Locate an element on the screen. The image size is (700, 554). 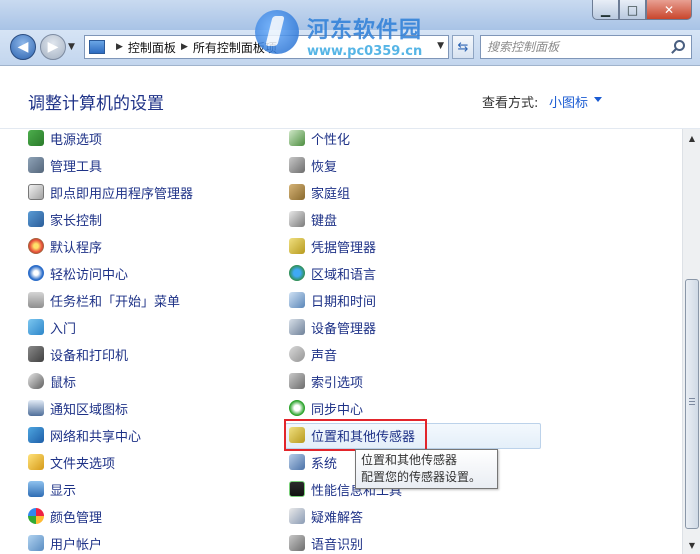
tooltip-title: 位置和其他传感器 is located at coordinates (409, 460).